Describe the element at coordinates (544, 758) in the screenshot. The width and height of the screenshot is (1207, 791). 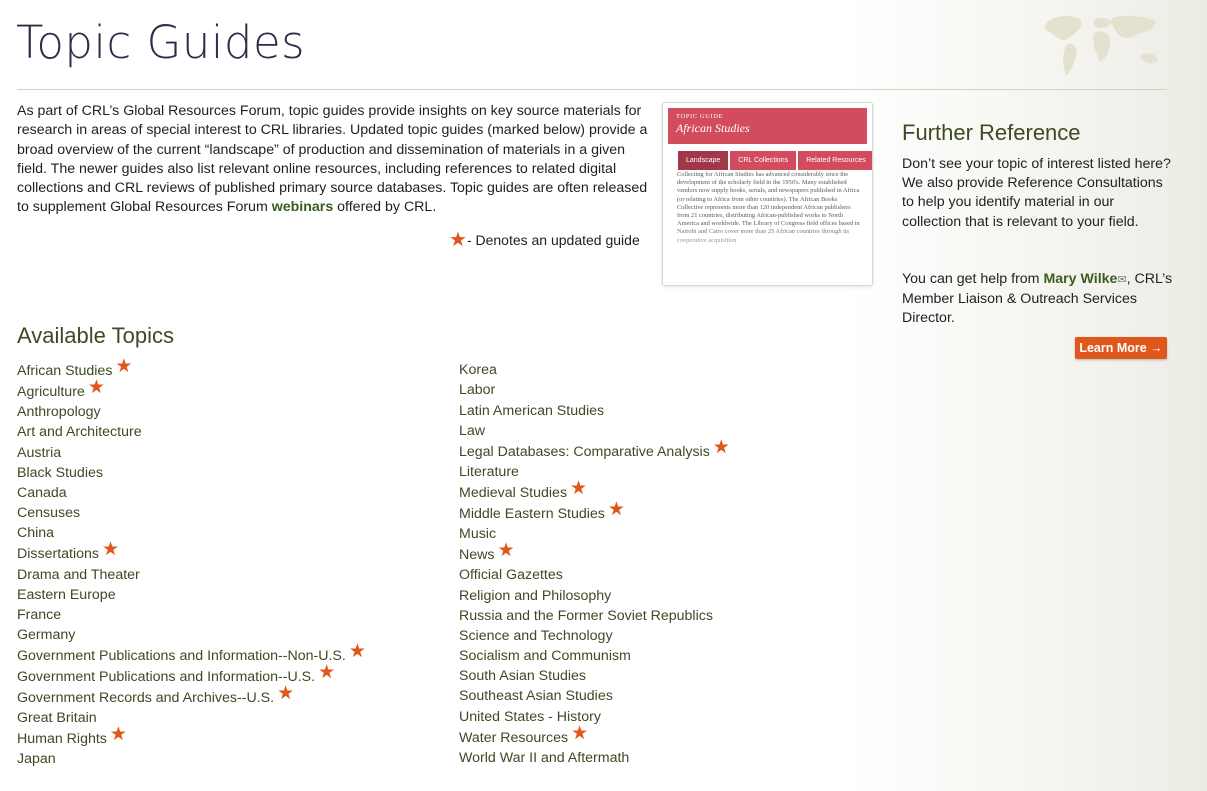
I see `topic-link: World War II and Aftermath` at that location.